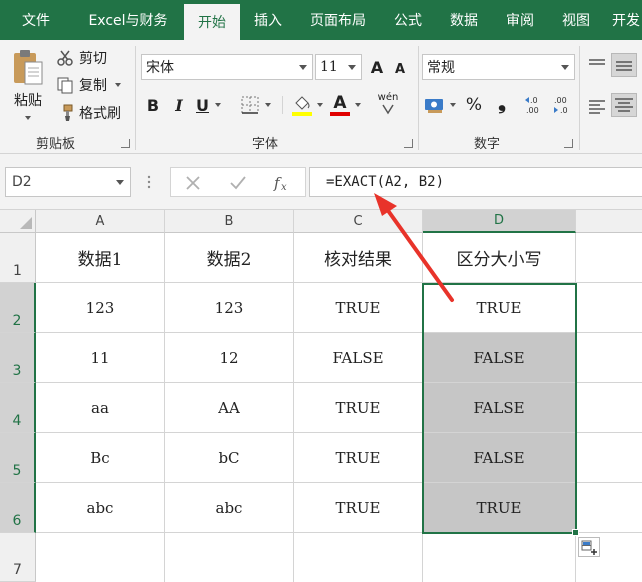 The image size is (642, 582). Describe the element at coordinates (100, 358) in the screenshot. I see `cell-a3: 11` at that location.